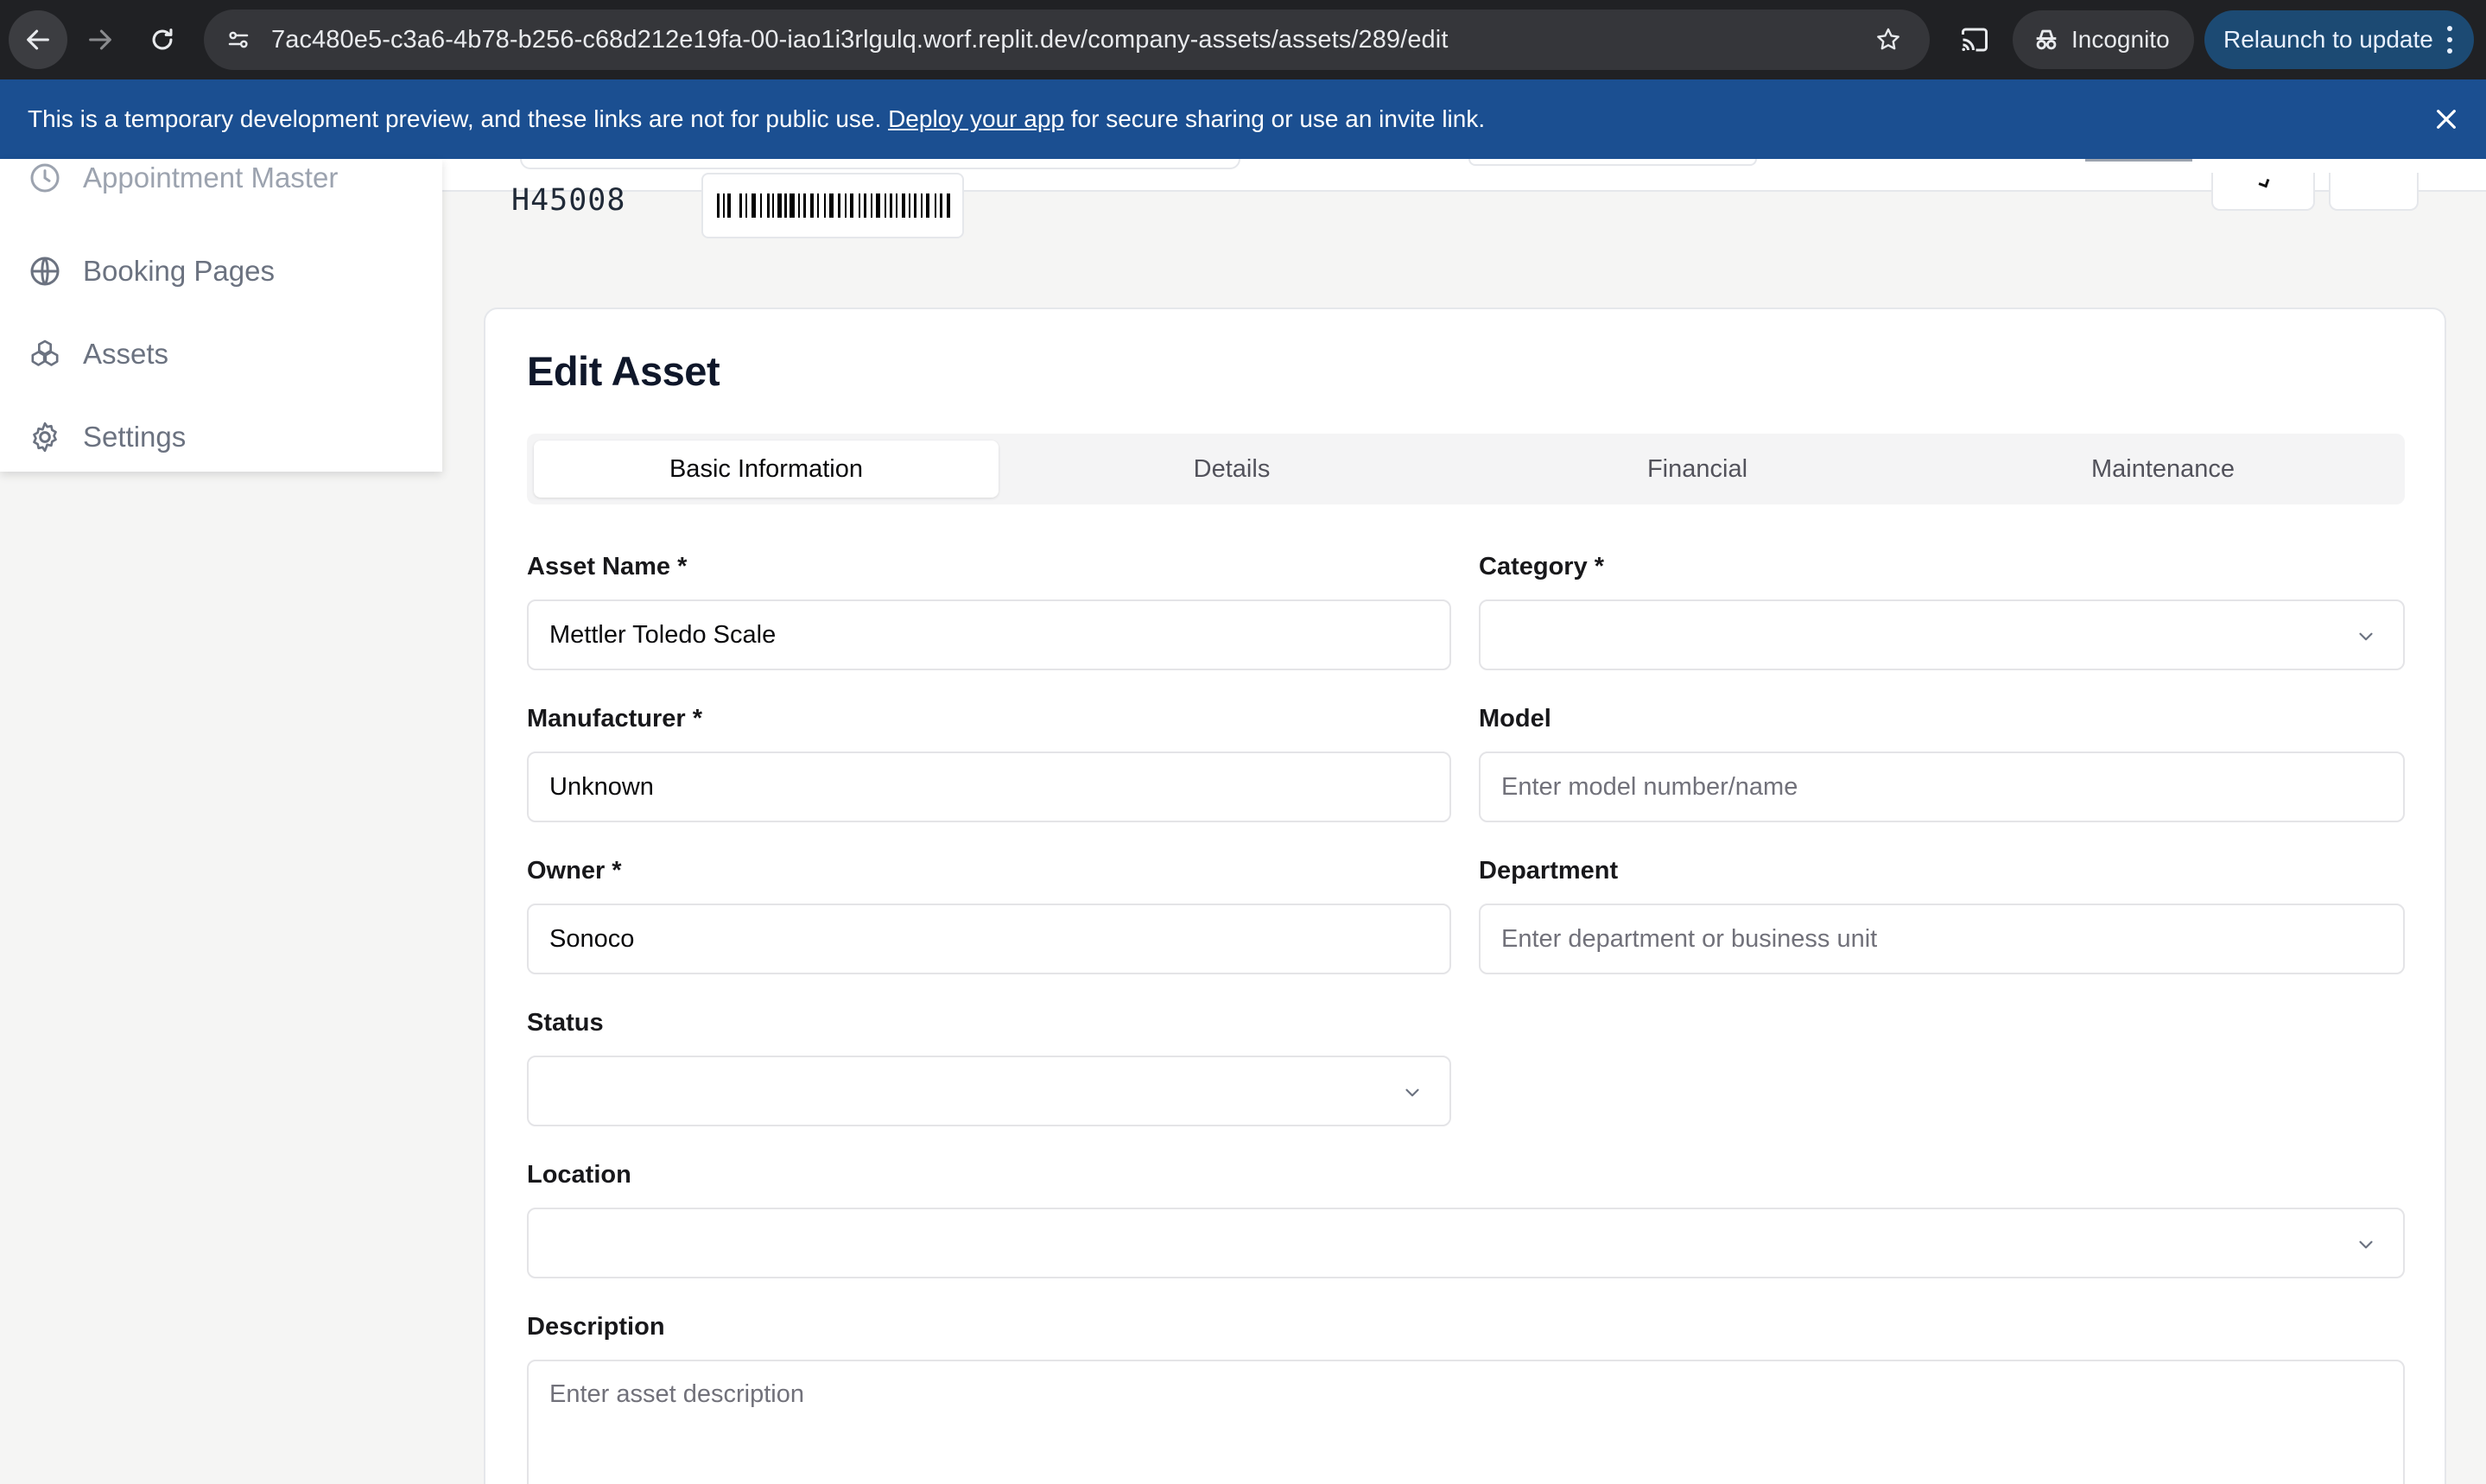 The image size is (2486, 1484). Describe the element at coordinates (607, 566) in the screenshot. I see `asset-name-label: Asset Name *` at that location.